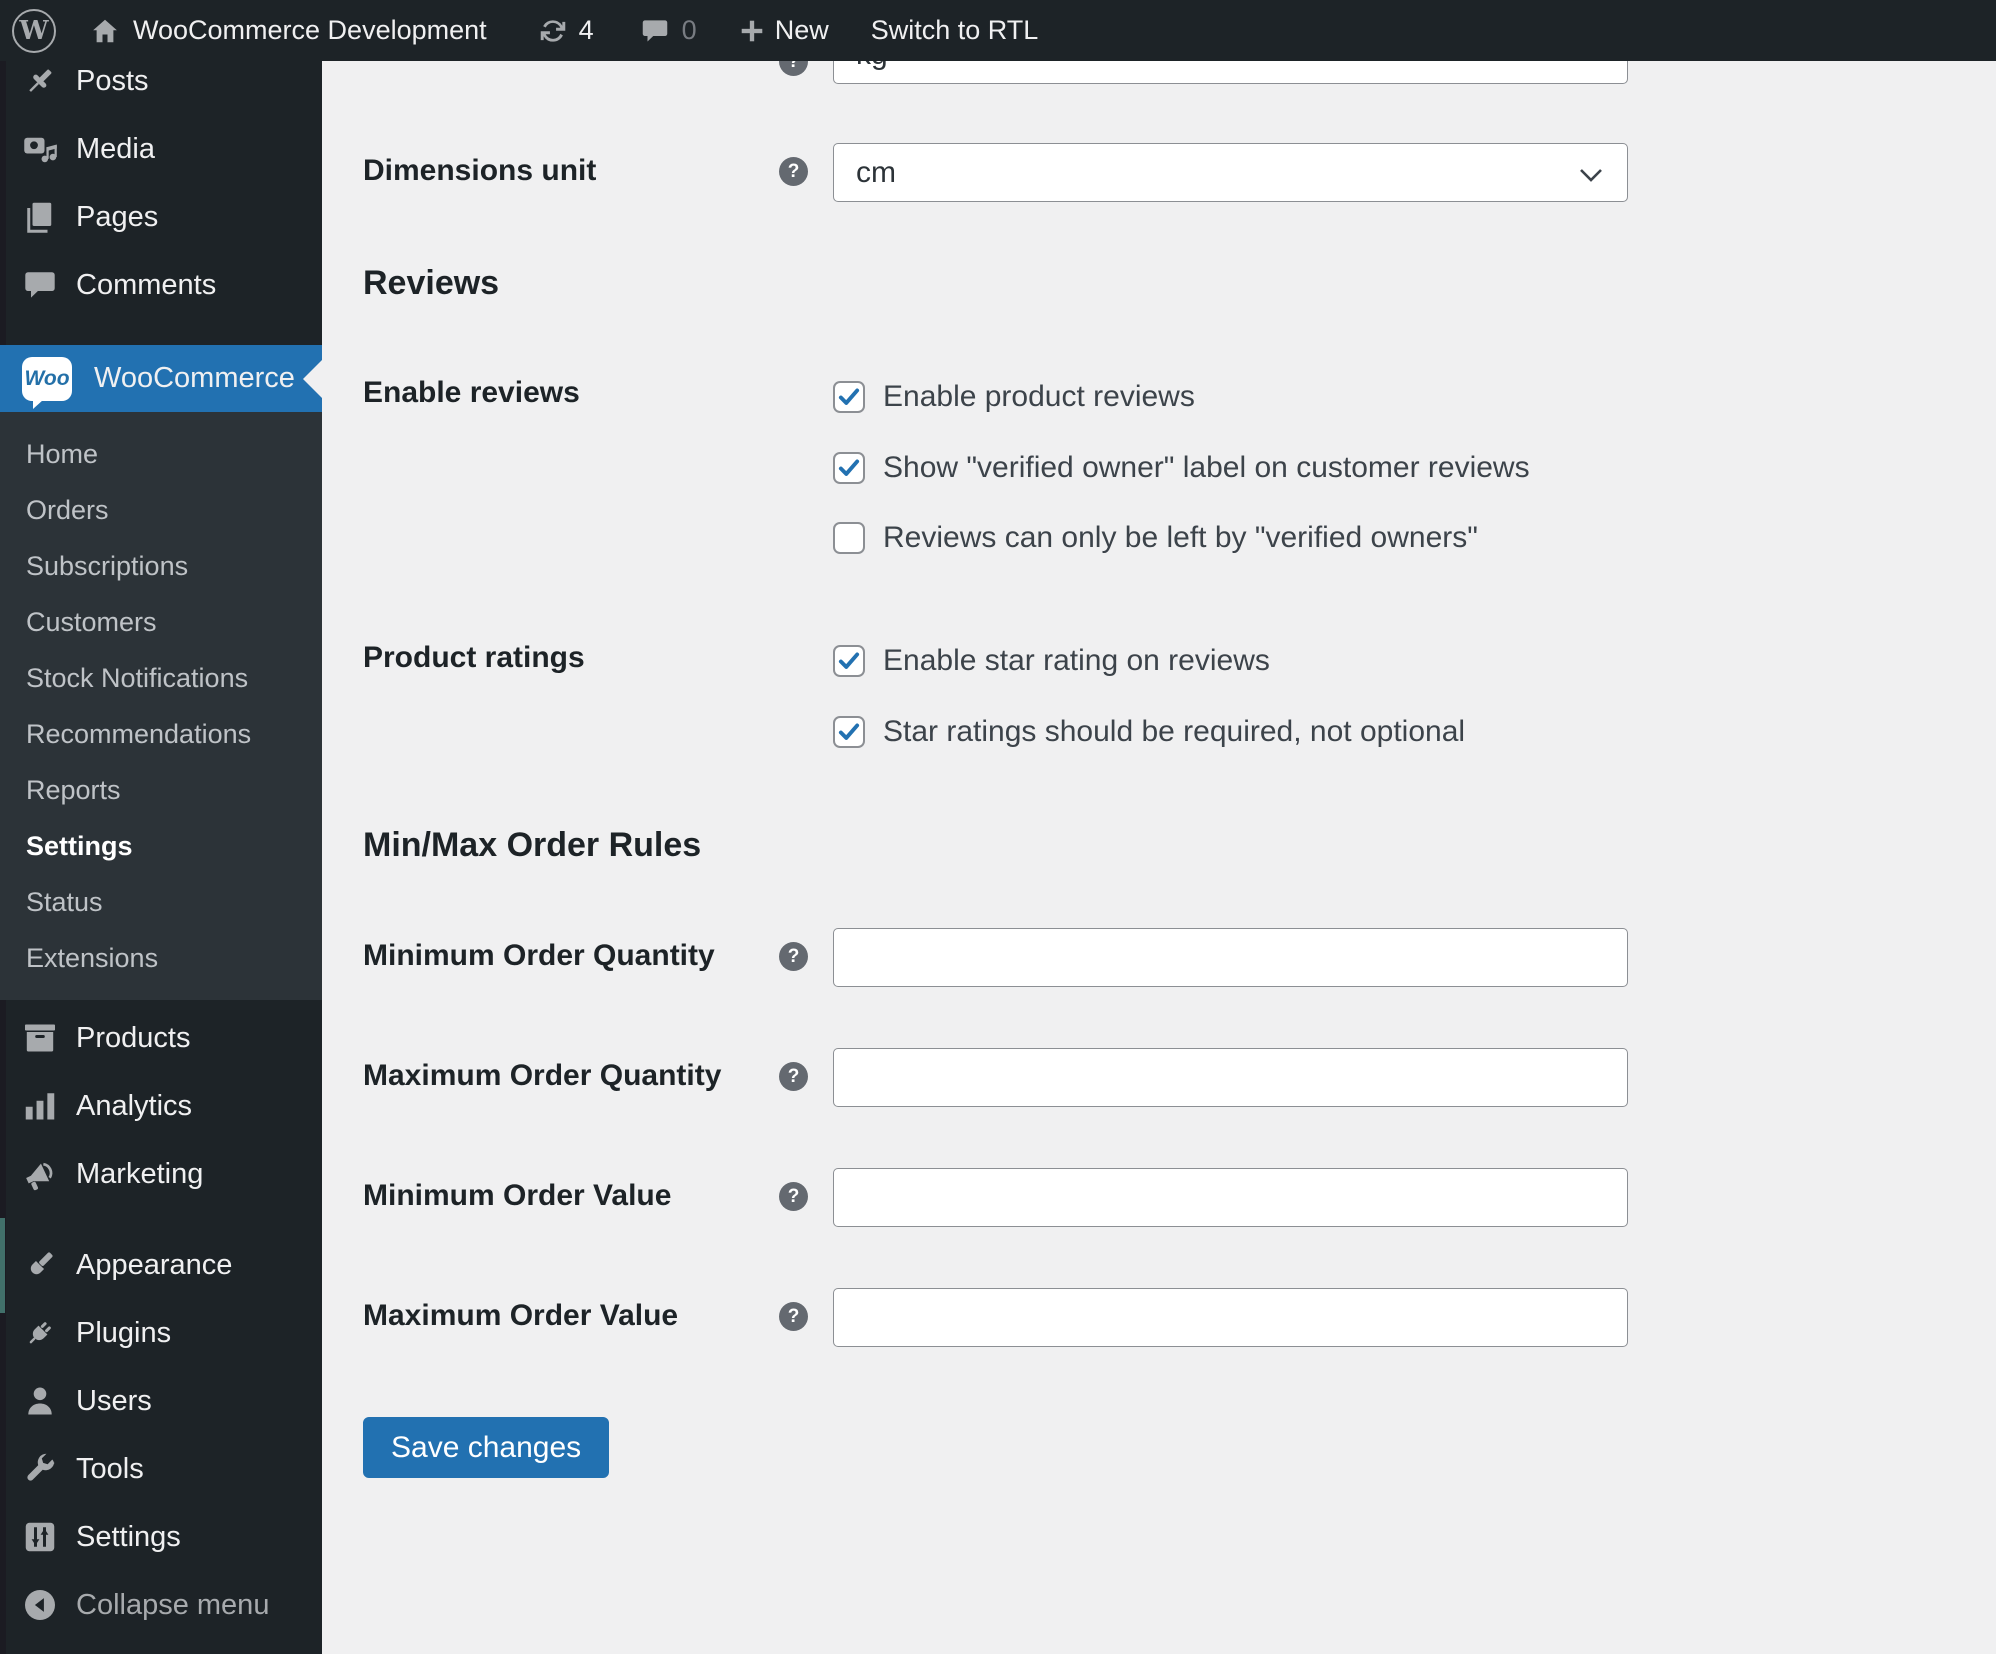  I want to click on dimensions-unit-select: cm, so click(1230, 172).